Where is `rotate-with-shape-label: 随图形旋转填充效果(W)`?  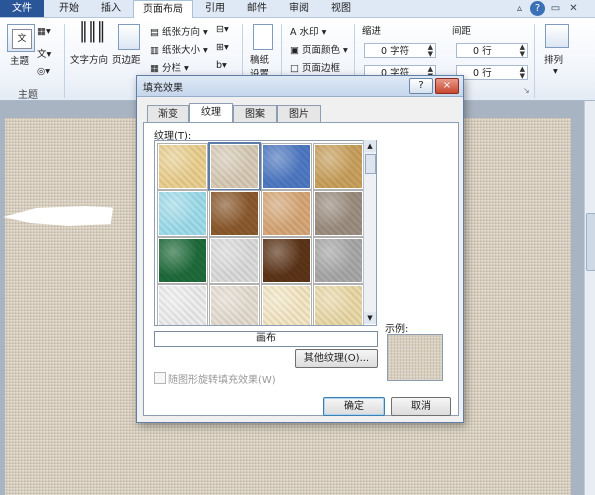 rotate-with-shape-label: 随图形旋转填充效果(W) is located at coordinates (222, 380).